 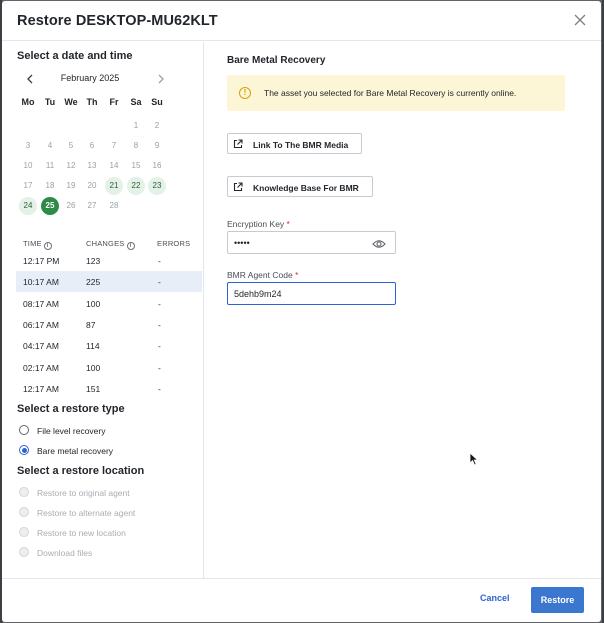 What do you see at coordinates (28, 206) in the screenshot?
I see `calendar-day: 24` at bounding box center [28, 206].